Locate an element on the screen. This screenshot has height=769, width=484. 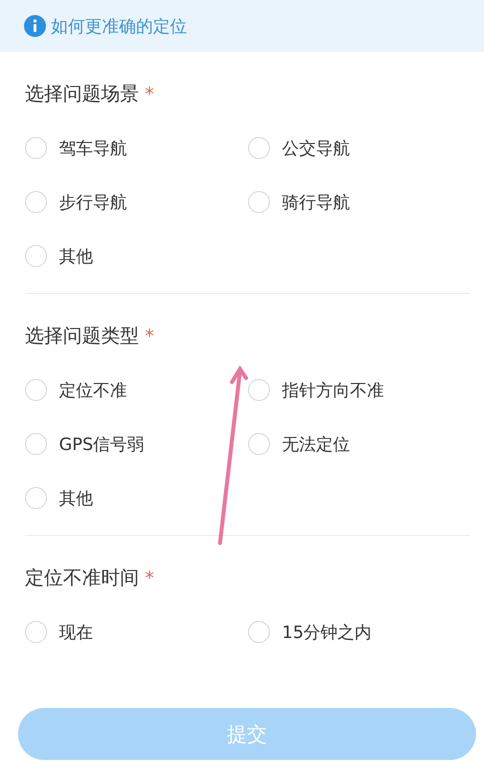
section-title: 选择问题类型 is located at coordinates (82, 336).